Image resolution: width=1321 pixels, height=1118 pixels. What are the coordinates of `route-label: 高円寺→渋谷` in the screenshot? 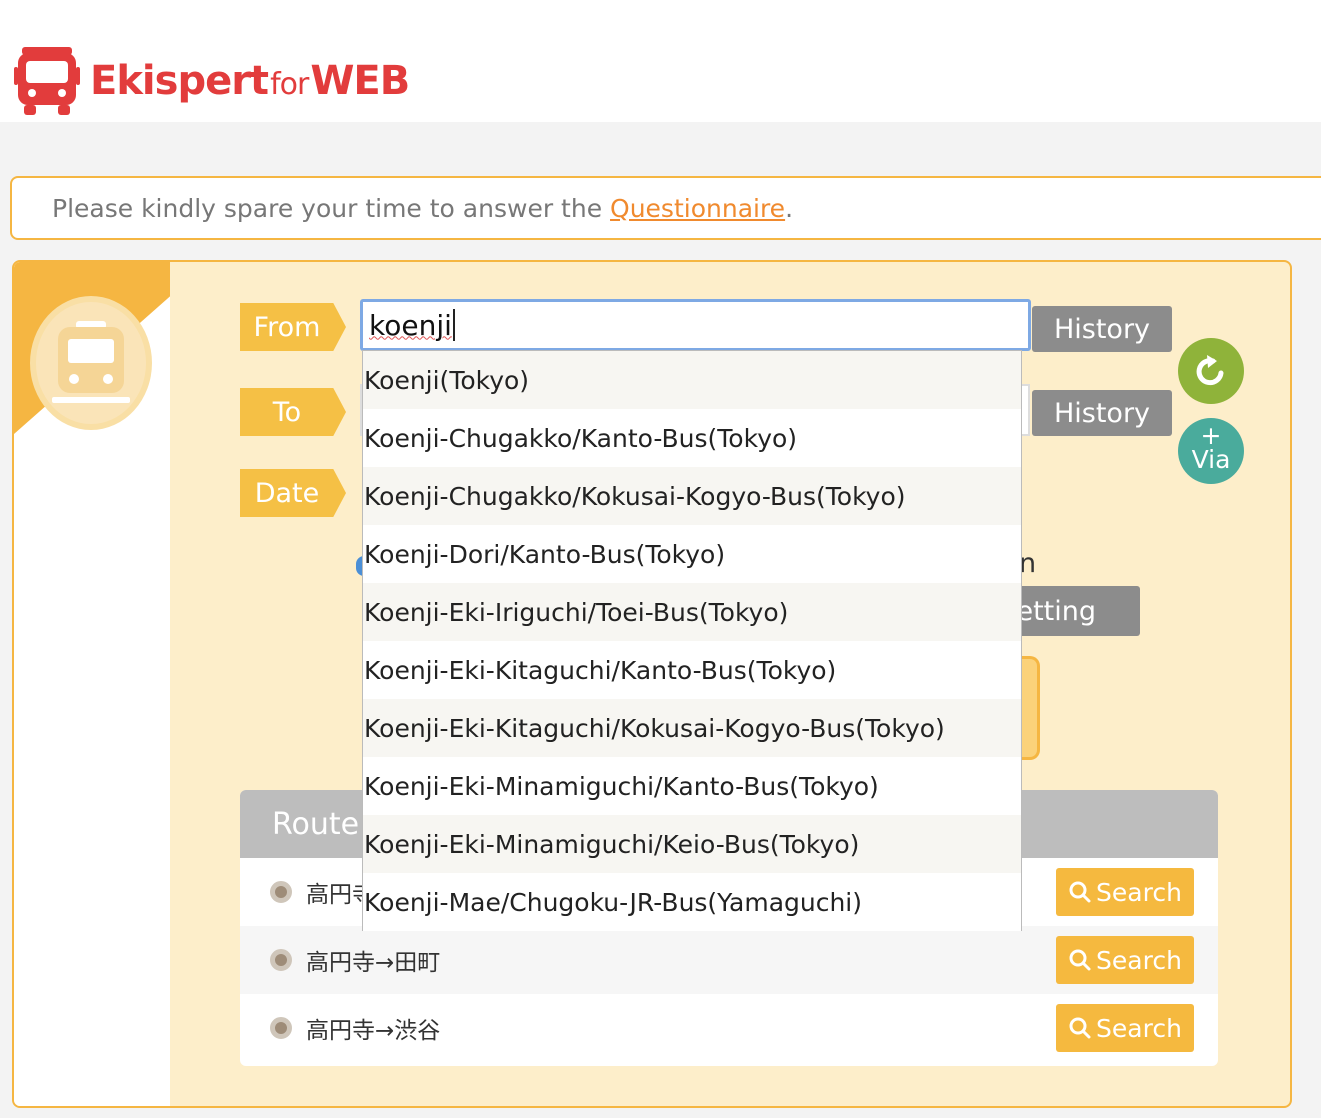 It's located at (373, 1031).